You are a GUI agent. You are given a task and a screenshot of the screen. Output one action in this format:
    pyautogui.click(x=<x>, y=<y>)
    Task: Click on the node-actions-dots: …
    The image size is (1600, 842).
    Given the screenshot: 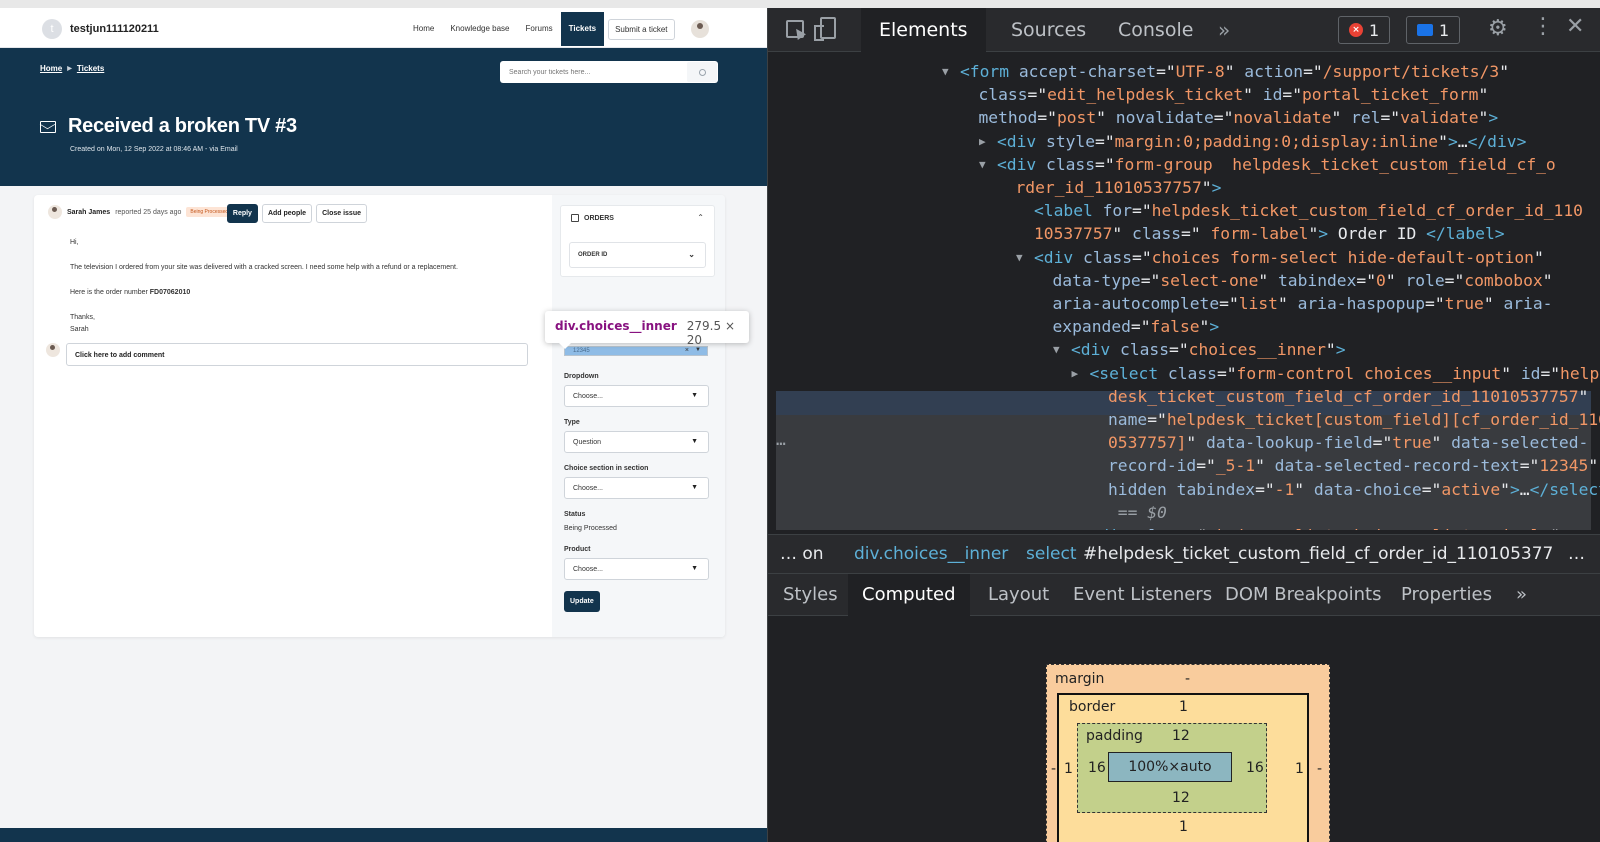 What is the action you would take?
    pyautogui.click(x=781, y=439)
    